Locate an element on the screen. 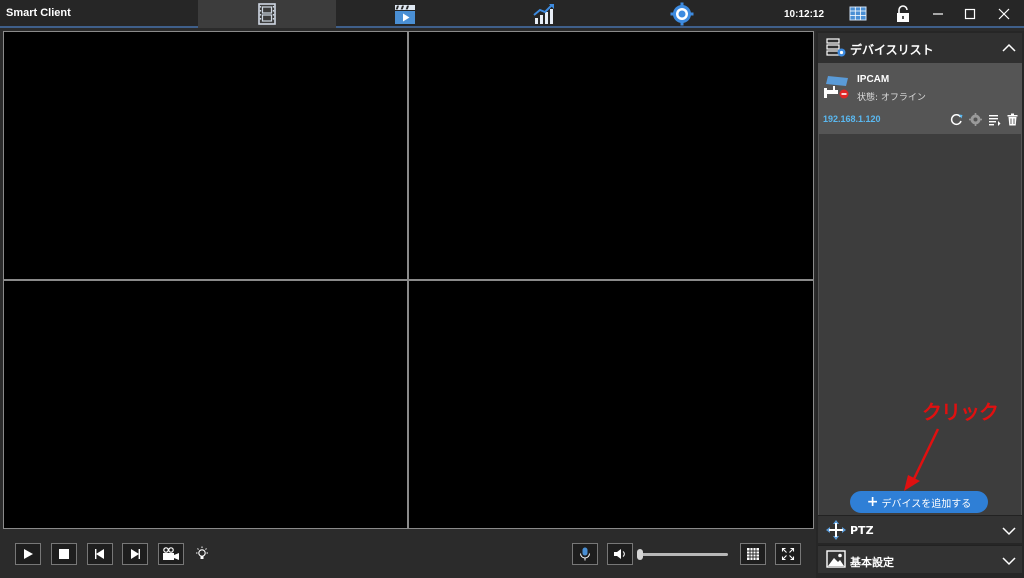 Image resolution: width=1024 pixels, height=578 pixels. maximize-button is located at coordinates (970, 14).